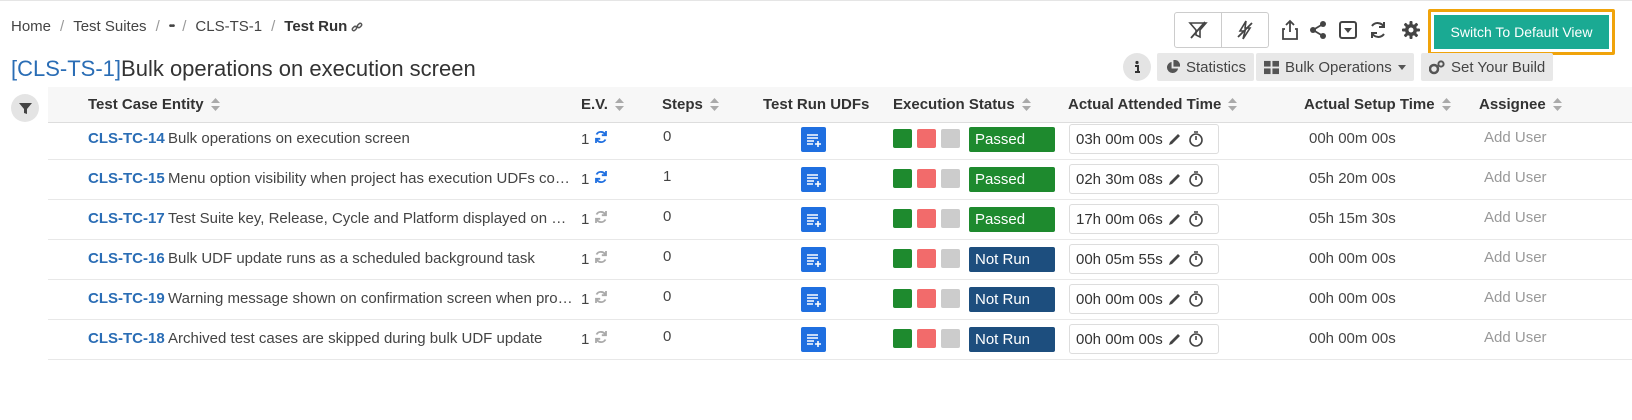 The width and height of the screenshot is (1632, 420). Describe the element at coordinates (594, 299) in the screenshot. I see `execution-version: 1` at that location.